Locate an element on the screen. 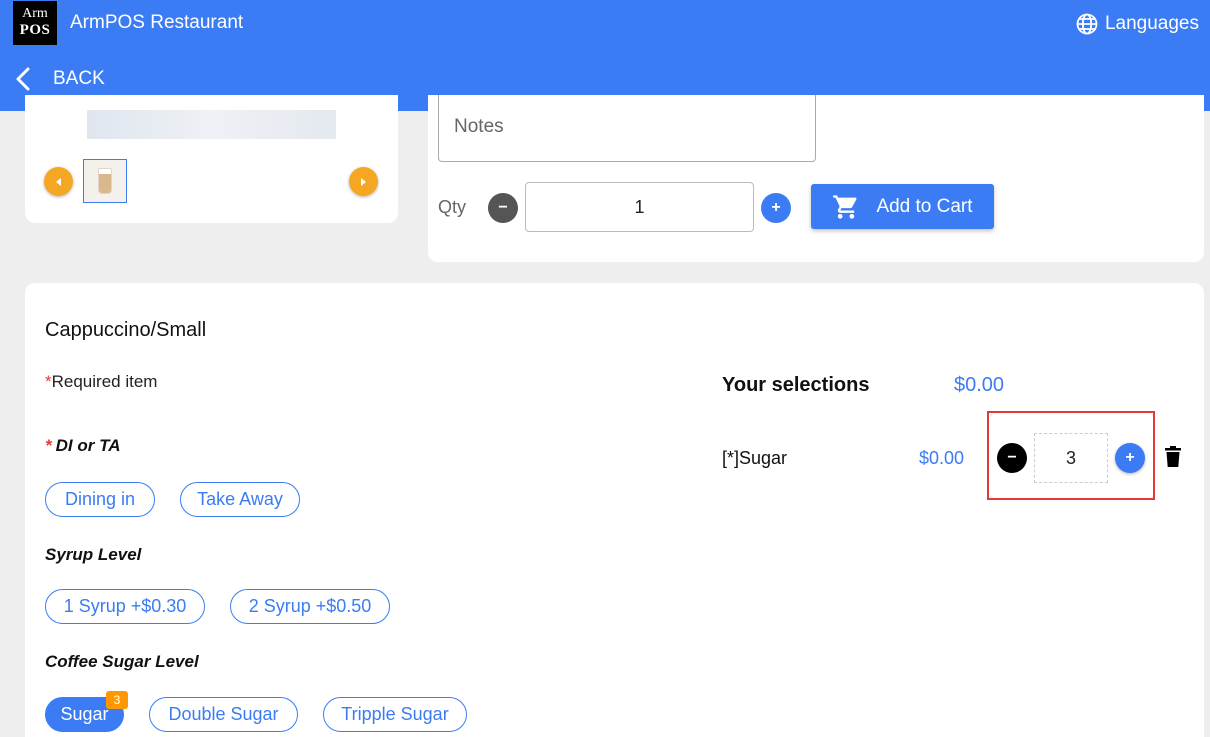  logo-line-1: Arm is located at coordinates (35, 13).